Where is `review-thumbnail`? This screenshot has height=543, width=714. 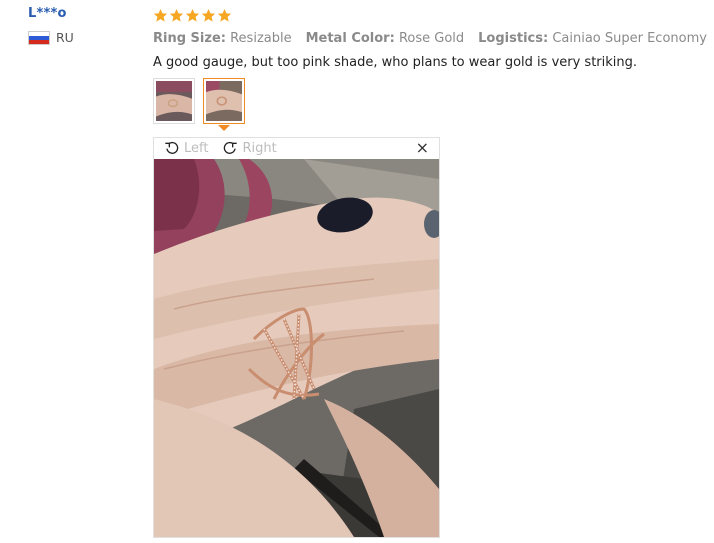 review-thumbnail is located at coordinates (174, 101).